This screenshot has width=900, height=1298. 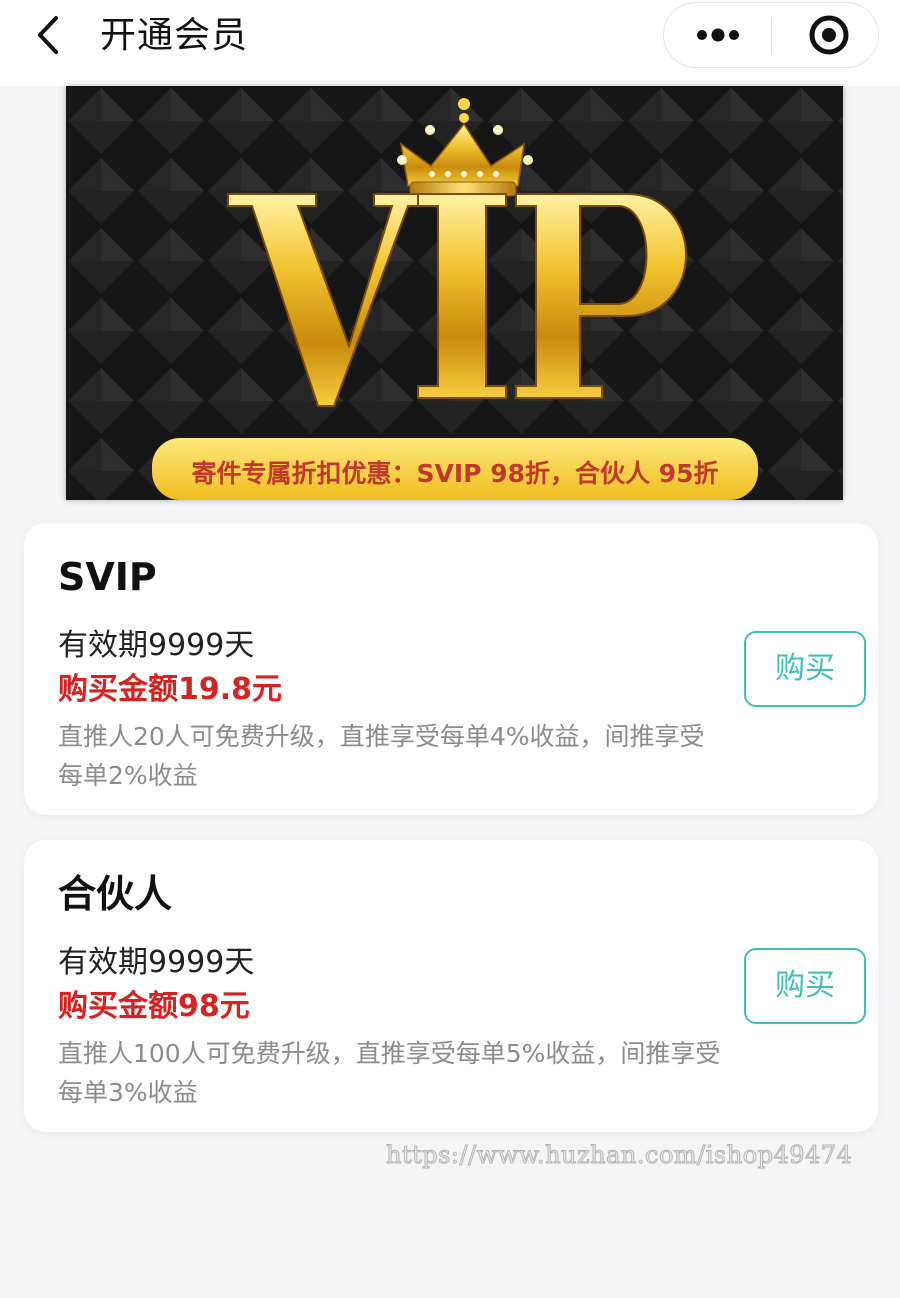 I want to click on more-dots-icon, so click(x=718, y=35).